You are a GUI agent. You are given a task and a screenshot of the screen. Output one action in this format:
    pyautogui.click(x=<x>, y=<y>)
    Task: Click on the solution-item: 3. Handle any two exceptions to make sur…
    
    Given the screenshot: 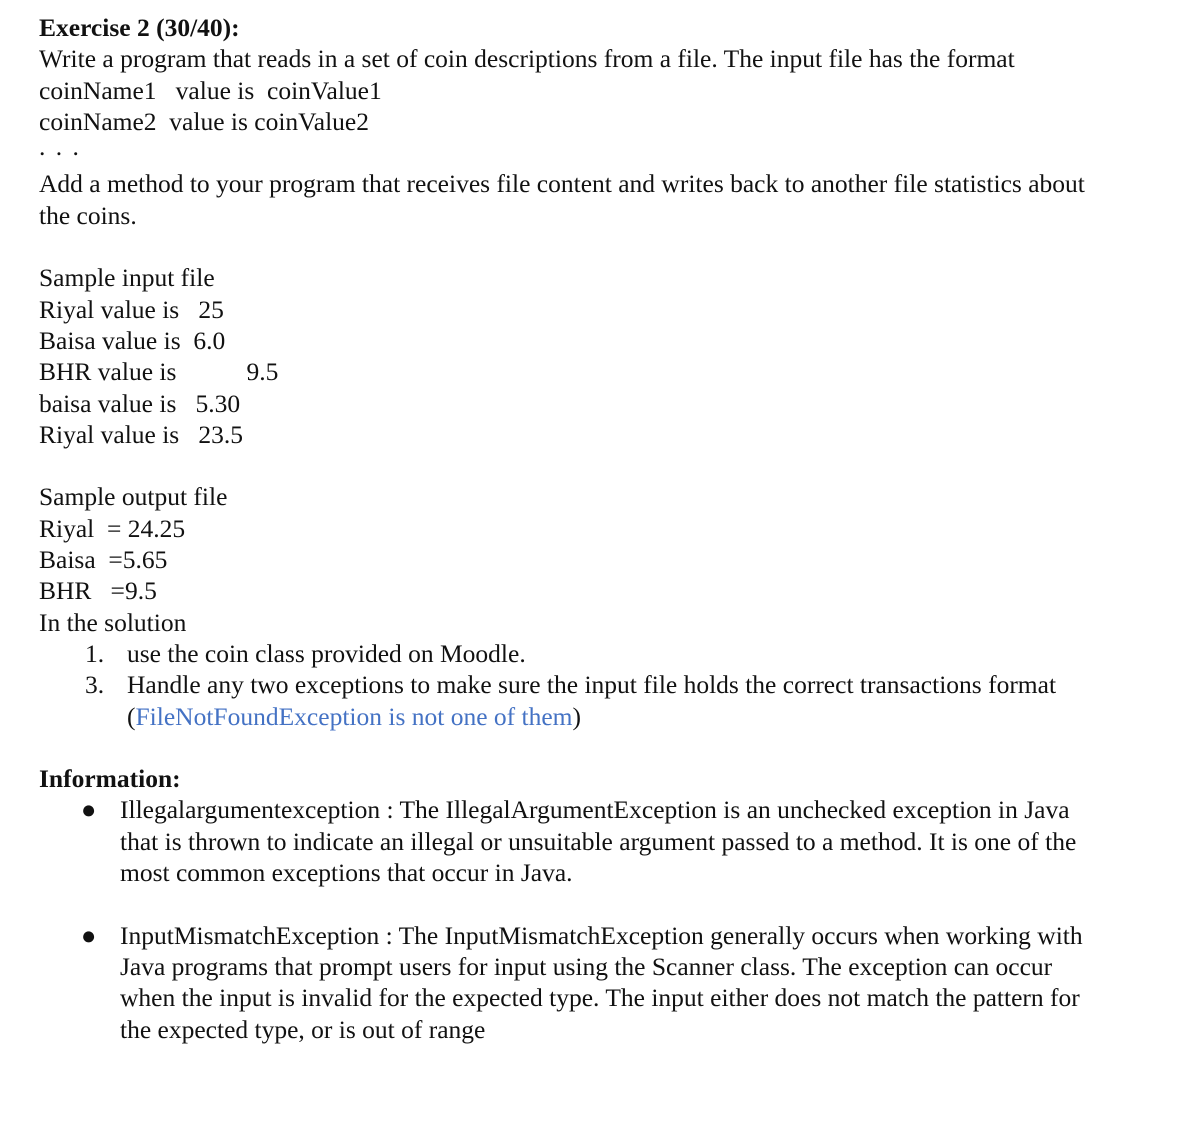 What is the action you would take?
    pyautogui.click(x=614, y=700)
    